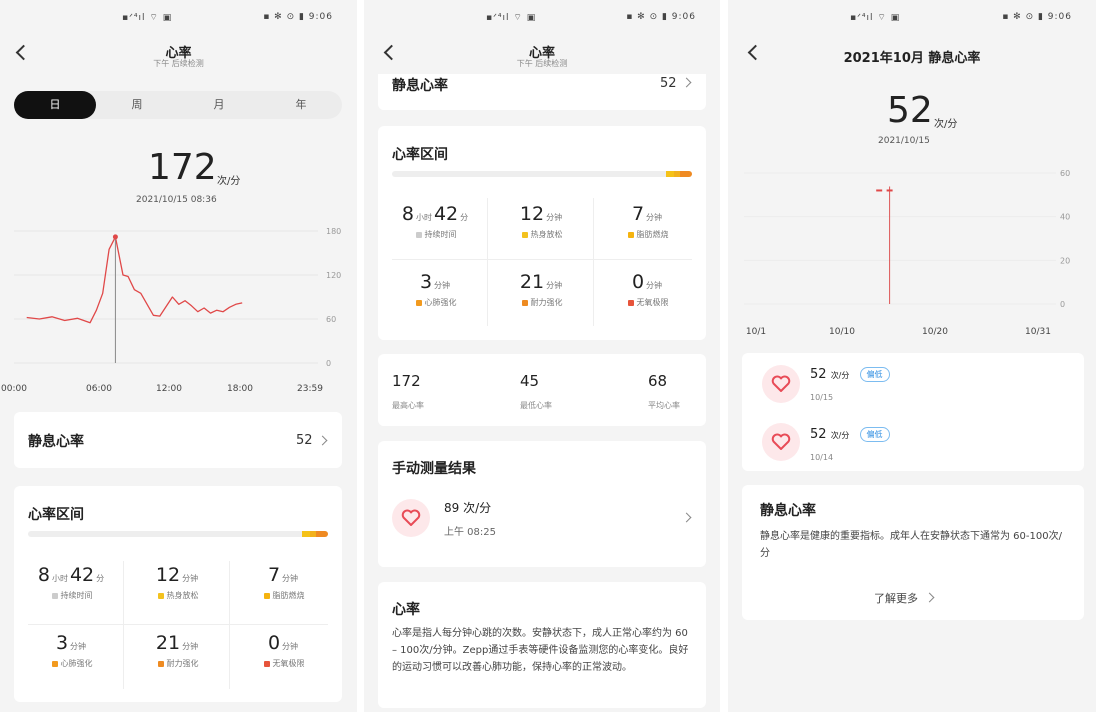 The image size is (1096, 712). What do you see at coordinates (406, 381) in the screenshot?
I see `max-hr-value: 172` at bounding box center [406, 381].